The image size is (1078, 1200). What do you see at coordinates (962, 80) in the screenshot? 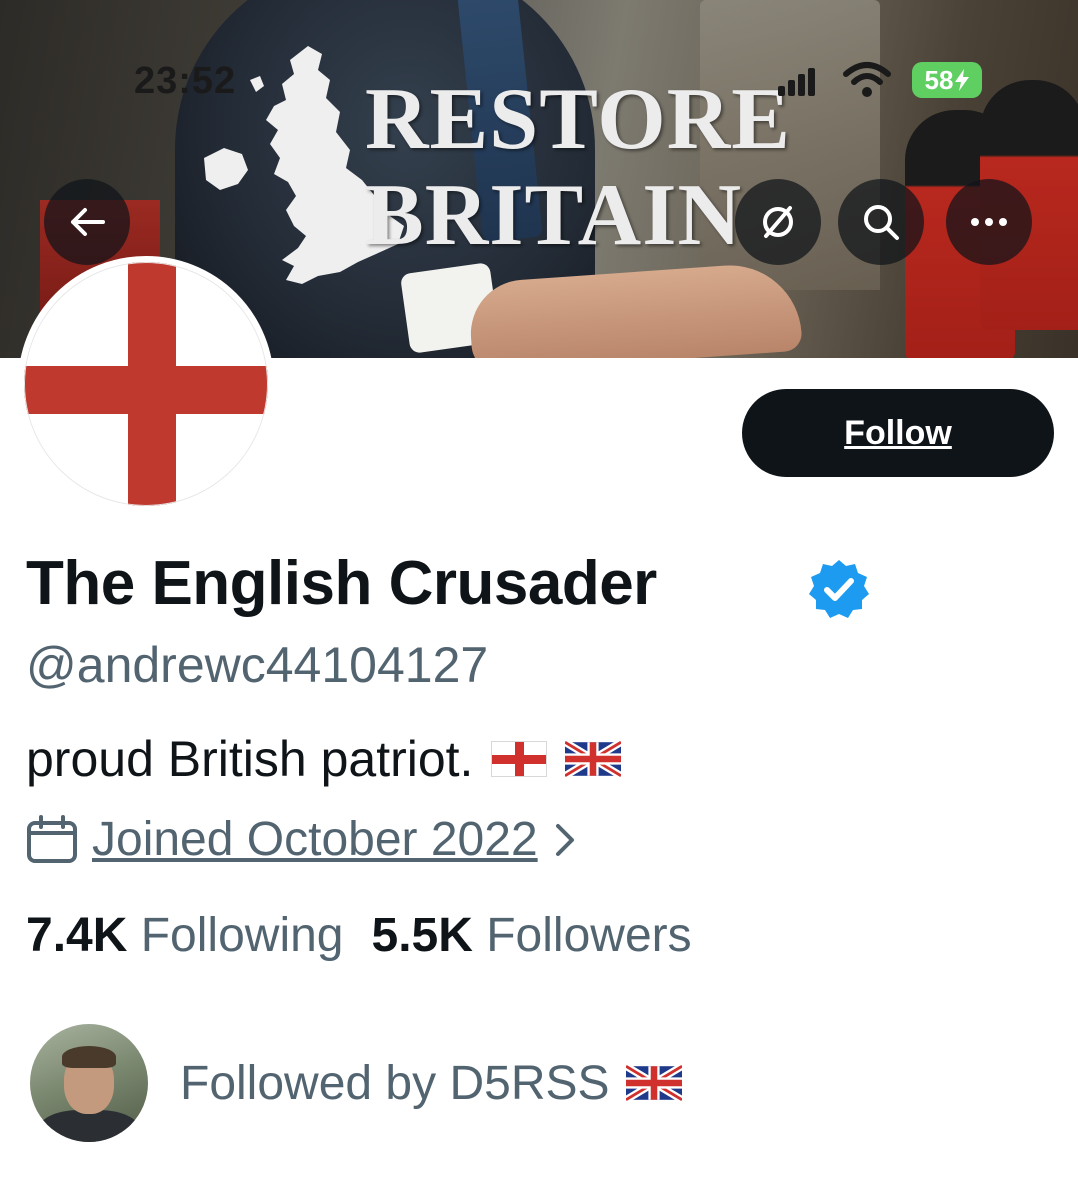
I see `charging-bolt-icon` at bounding box center [962, 80].